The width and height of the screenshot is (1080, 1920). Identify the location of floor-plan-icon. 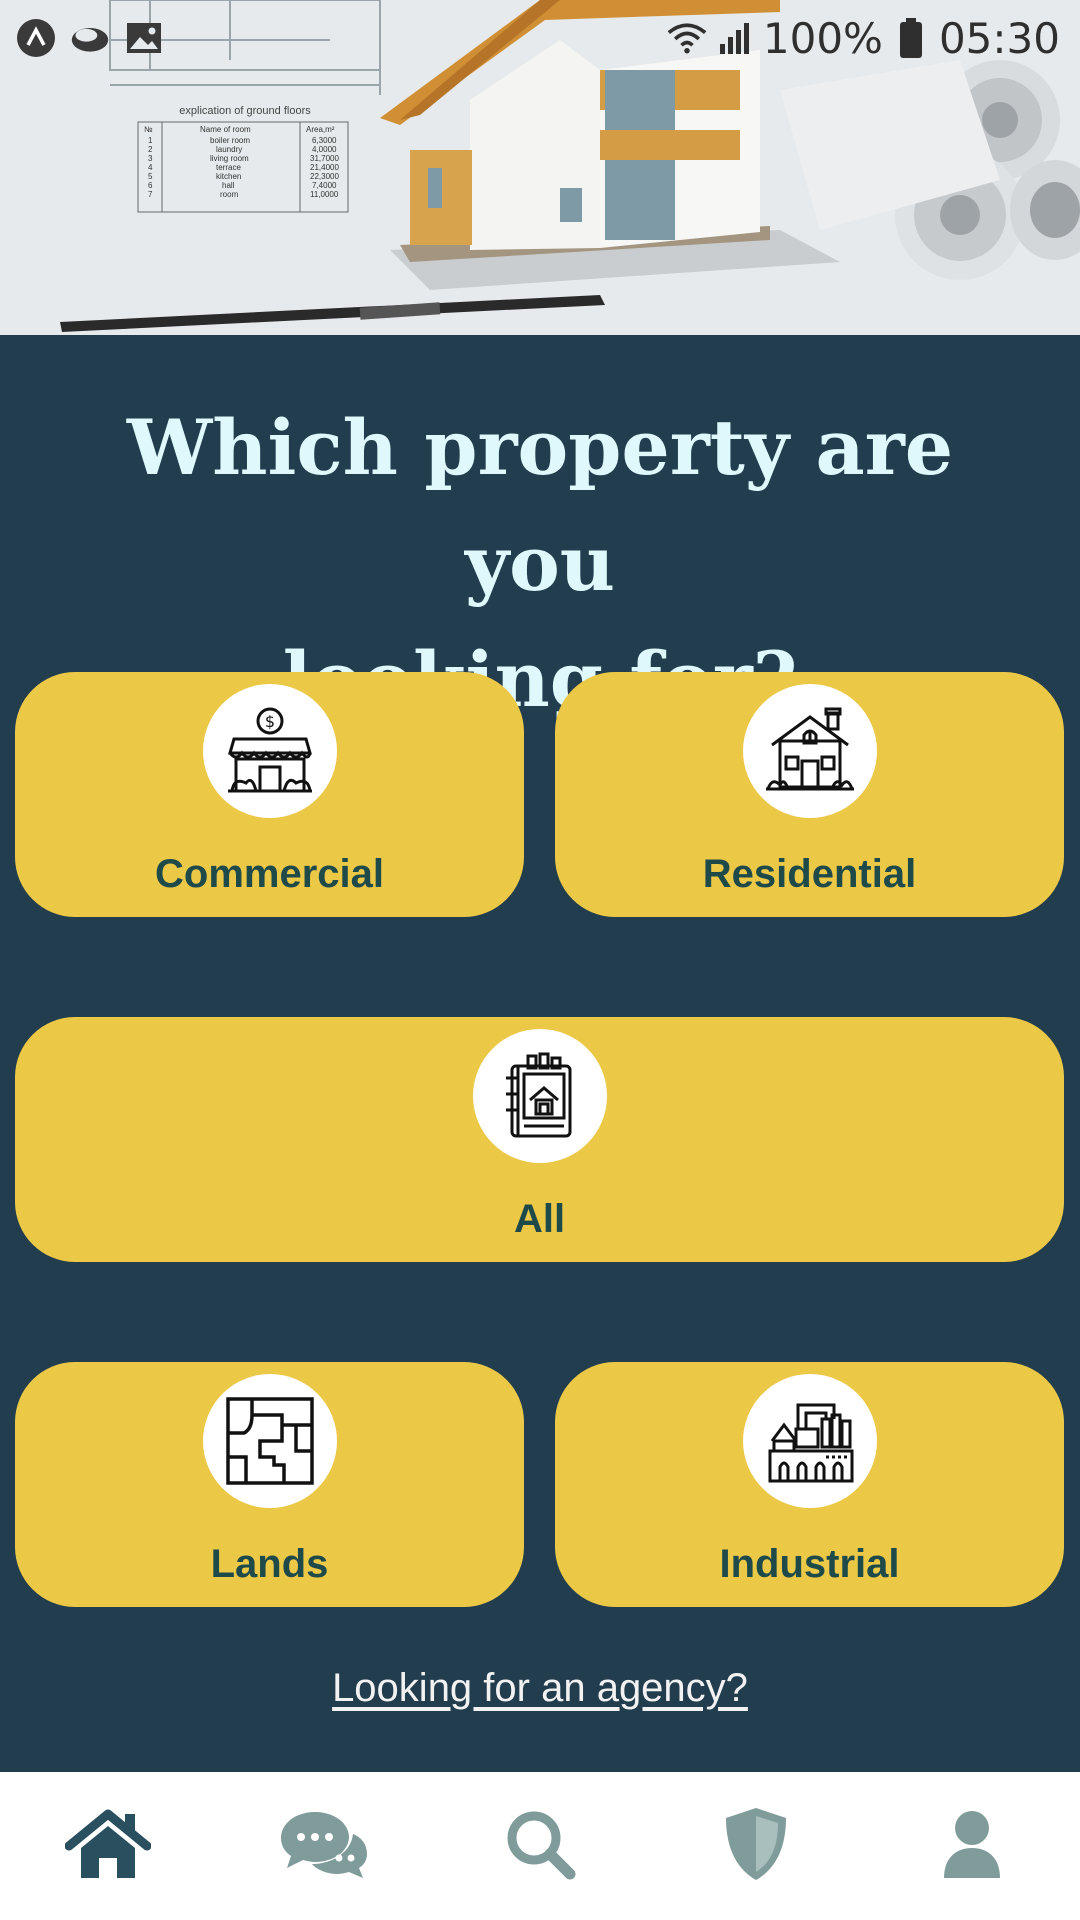
(270, 1441).